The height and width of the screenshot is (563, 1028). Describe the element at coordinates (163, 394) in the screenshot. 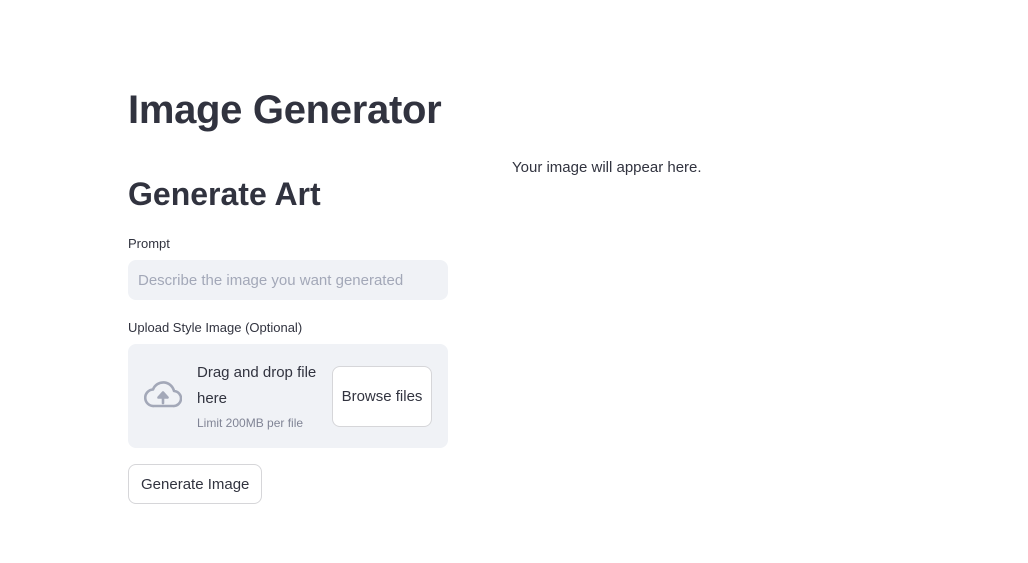

I see `cloud-upload-icon` at that location.